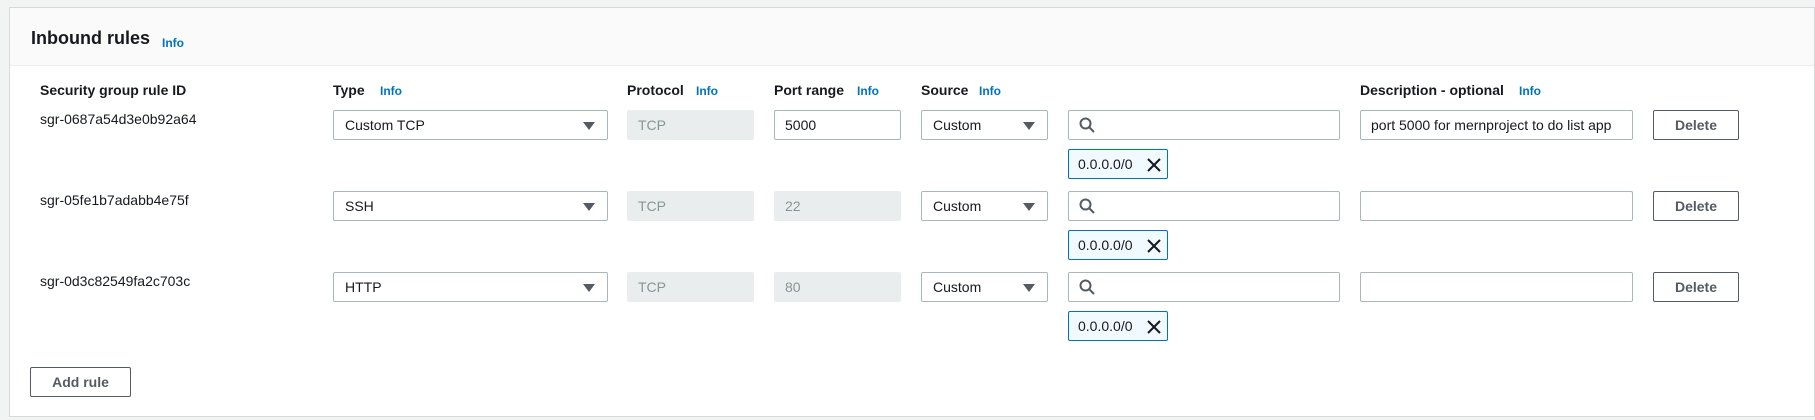 The width and height of the screenshot is (1815, 420). Describe the element at coordinates (912, 37) in the screenshot. I see `panel-header: Inbound rules Info` at that location.